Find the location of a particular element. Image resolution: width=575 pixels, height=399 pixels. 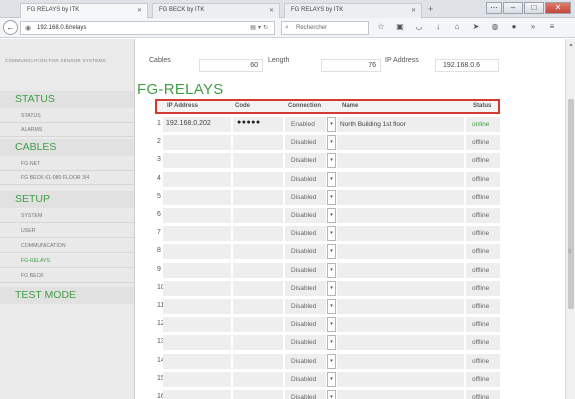

send-icon: ➤ is located at coordinates (476, 26).